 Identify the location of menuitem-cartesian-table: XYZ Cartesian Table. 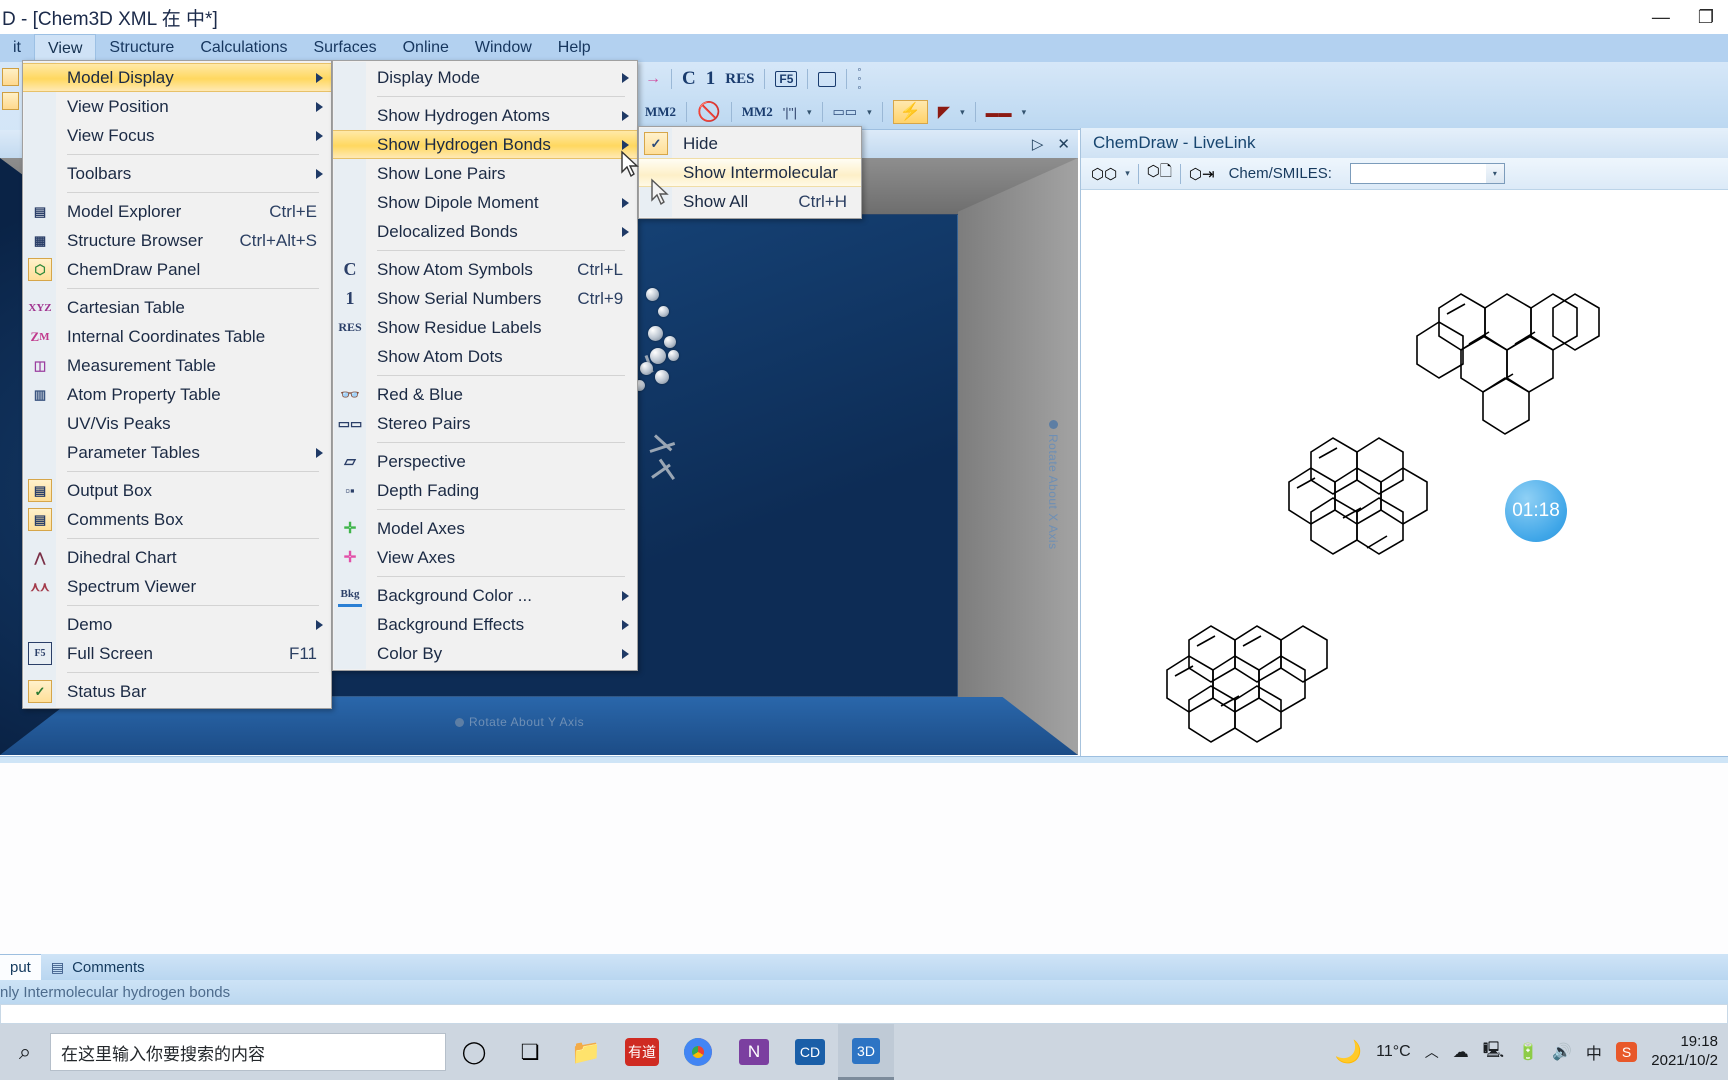
(177, 307).